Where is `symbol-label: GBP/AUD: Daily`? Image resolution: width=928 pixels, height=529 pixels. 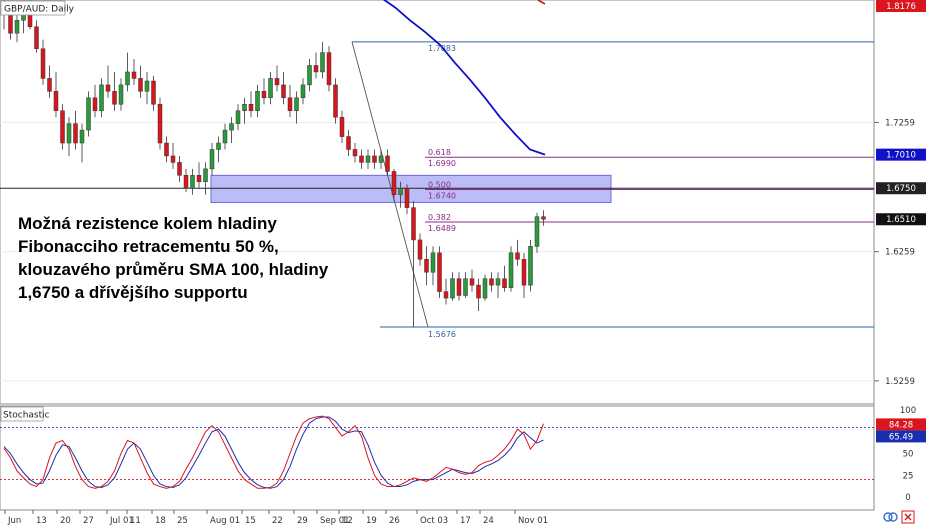
symbol-label: GBP/AUD: Daily is located at coordinates (39, 10).